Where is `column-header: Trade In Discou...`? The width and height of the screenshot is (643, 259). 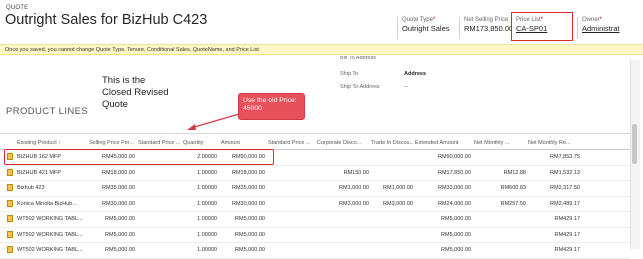
column-header: Trade In Discou... is located at coordinates (392, 143).